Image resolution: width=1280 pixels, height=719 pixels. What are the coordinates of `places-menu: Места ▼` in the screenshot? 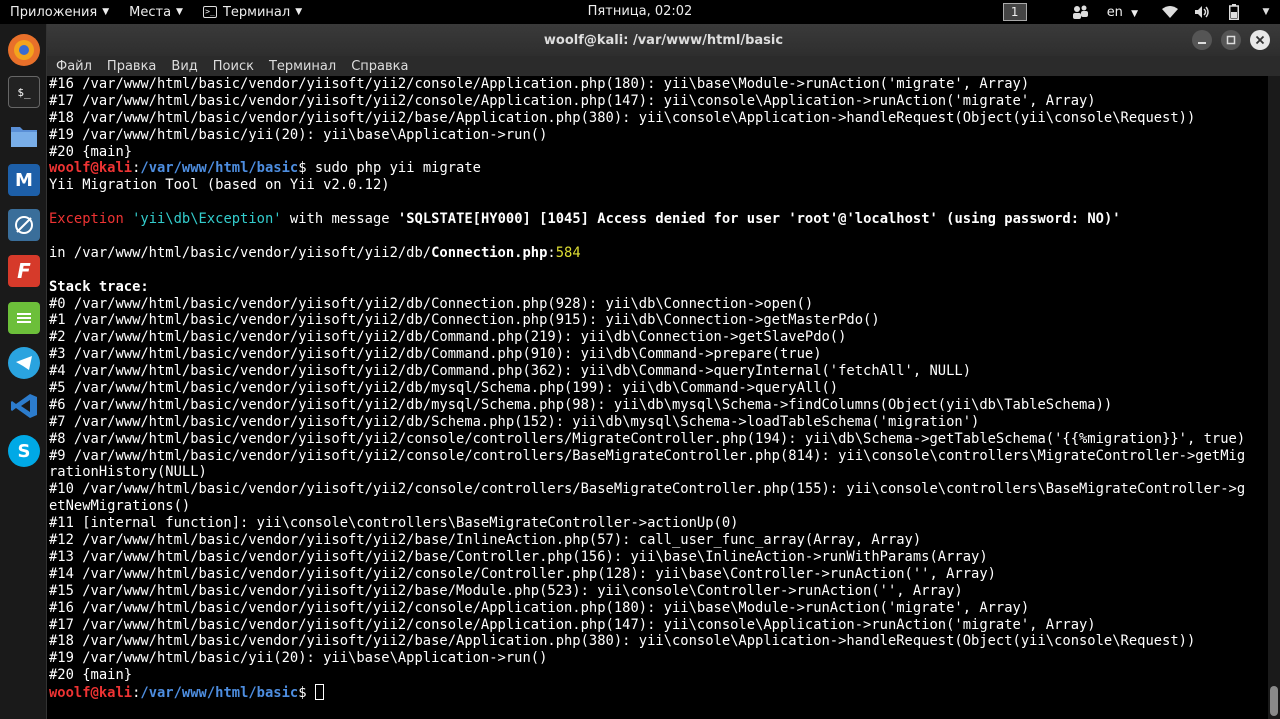 It's located at (156, 12).